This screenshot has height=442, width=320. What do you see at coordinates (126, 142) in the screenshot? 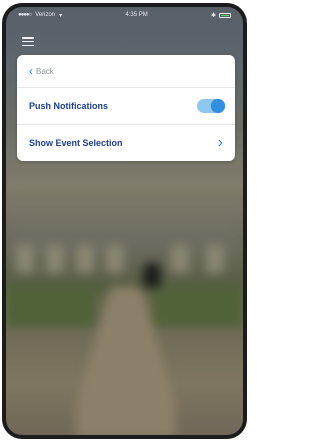
I see `show-event-selection-row: Show Event Selection ›` at bounding box center [126, 142].